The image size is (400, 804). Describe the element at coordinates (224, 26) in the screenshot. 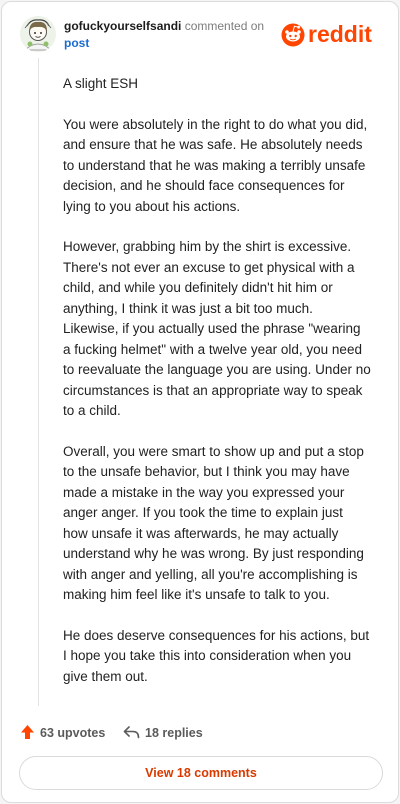

I see `commented-on-text: commented on` at that location.